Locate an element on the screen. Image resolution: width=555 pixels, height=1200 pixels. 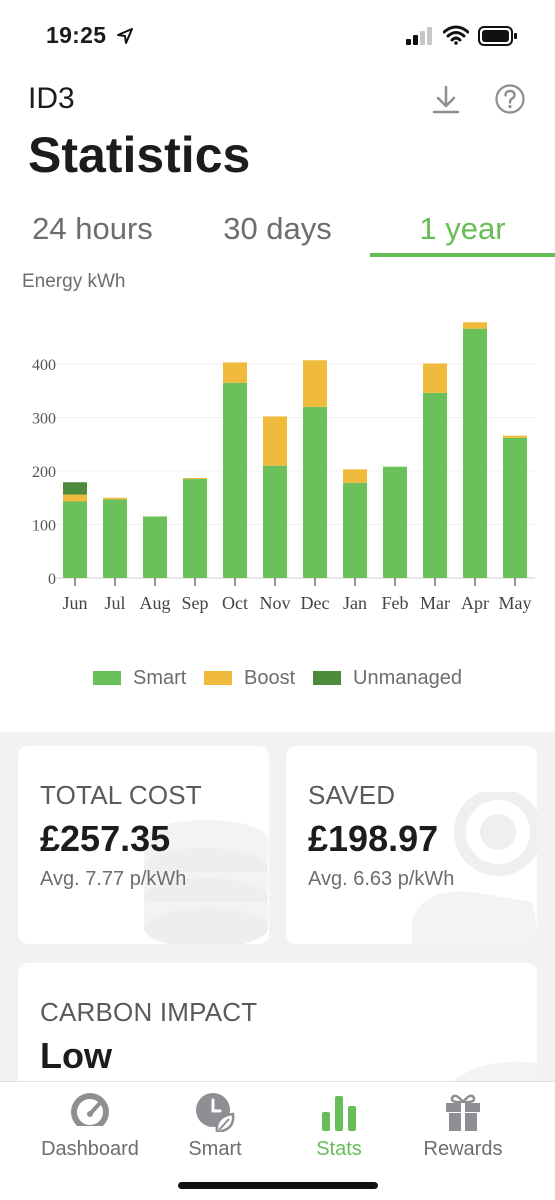
chart-legend: Smart Boost Unmanaged is located at coordinates (277, 678).